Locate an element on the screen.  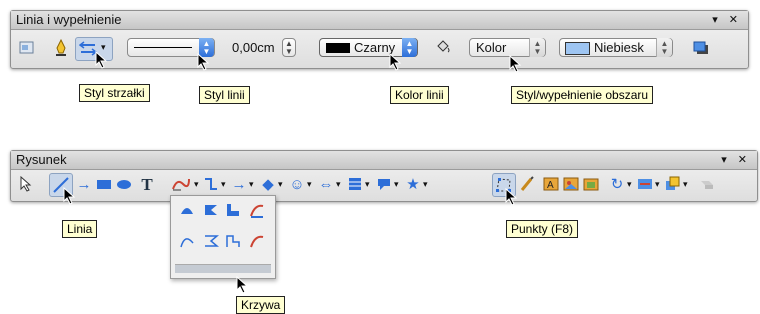
polygon-icon is located at coordinates (211, 241).